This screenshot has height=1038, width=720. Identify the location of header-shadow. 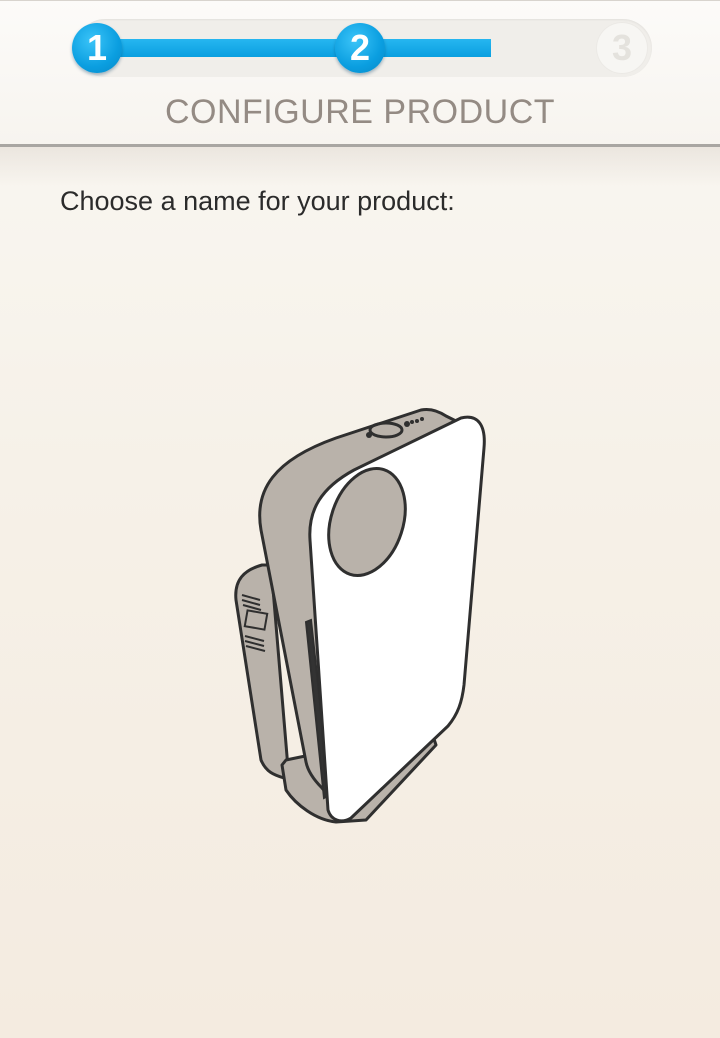
(360, 167).